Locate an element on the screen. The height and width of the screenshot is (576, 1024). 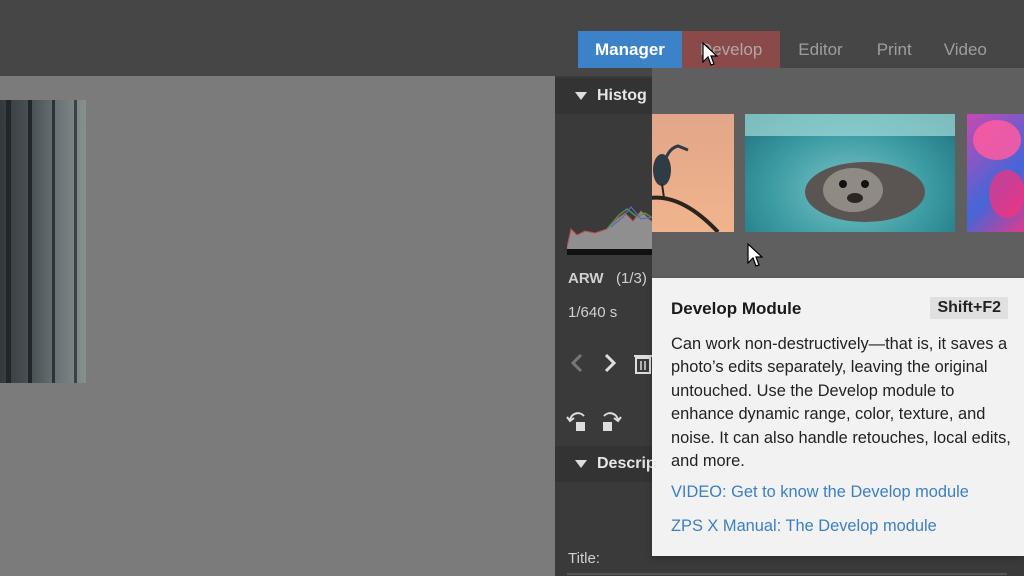
rotate-left-icon is located at coordinates (578, 421).